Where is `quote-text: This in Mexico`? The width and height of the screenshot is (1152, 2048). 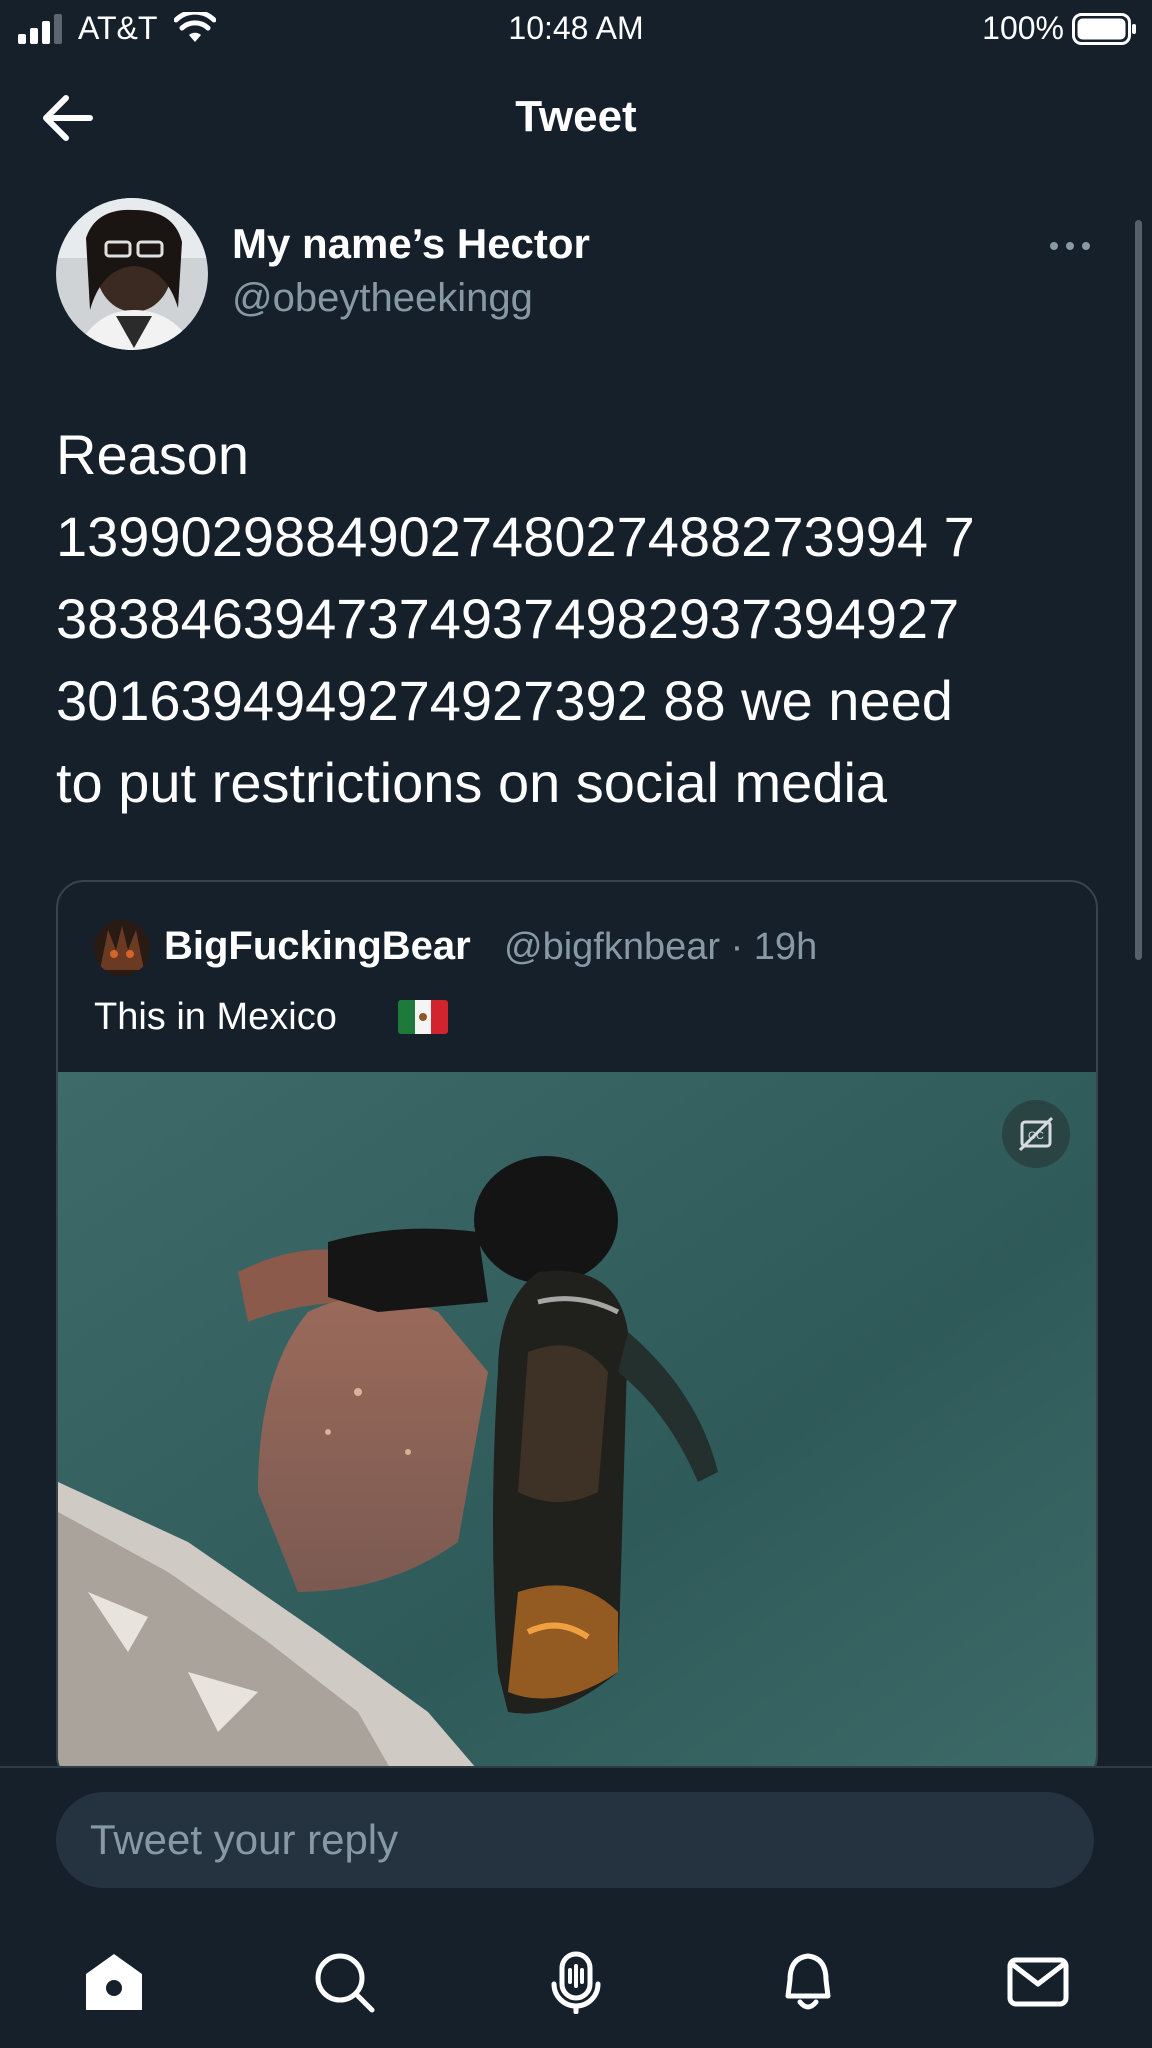 quote-text: This in Mexico is located at coordinates (215, 1017).